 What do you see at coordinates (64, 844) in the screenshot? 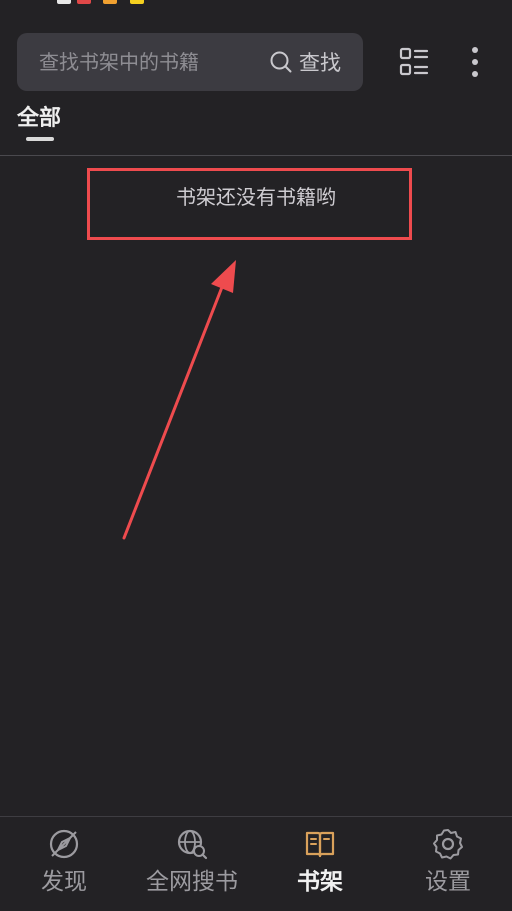
I see `compass-icon` at bounding box center [64, 844].